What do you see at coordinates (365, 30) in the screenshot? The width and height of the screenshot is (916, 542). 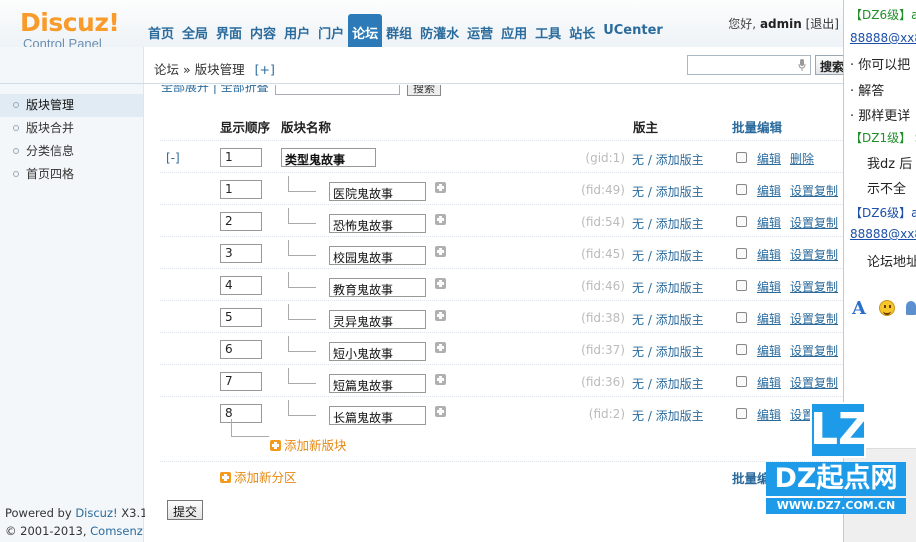 I see `nav-forum: 论坛` at bounding box center [365, 30].